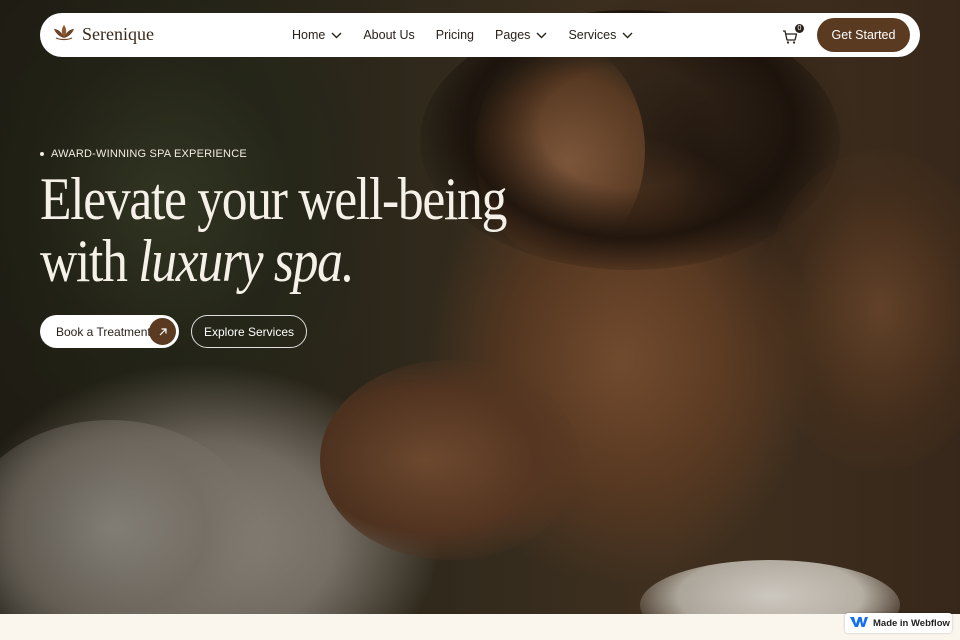  What do you see at coordinates (911, 623) in the screenshot?
I see `webflow-badge-label: Made in Webflow` at bounding box center [911, 623].